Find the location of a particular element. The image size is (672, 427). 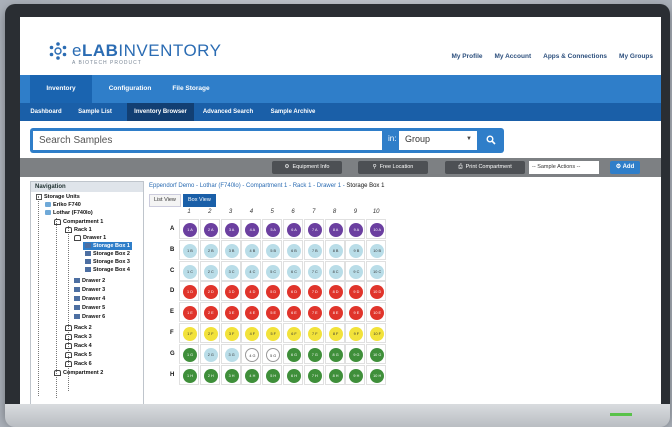

sample-tube: 3 F is located at coordinates (231, 334).